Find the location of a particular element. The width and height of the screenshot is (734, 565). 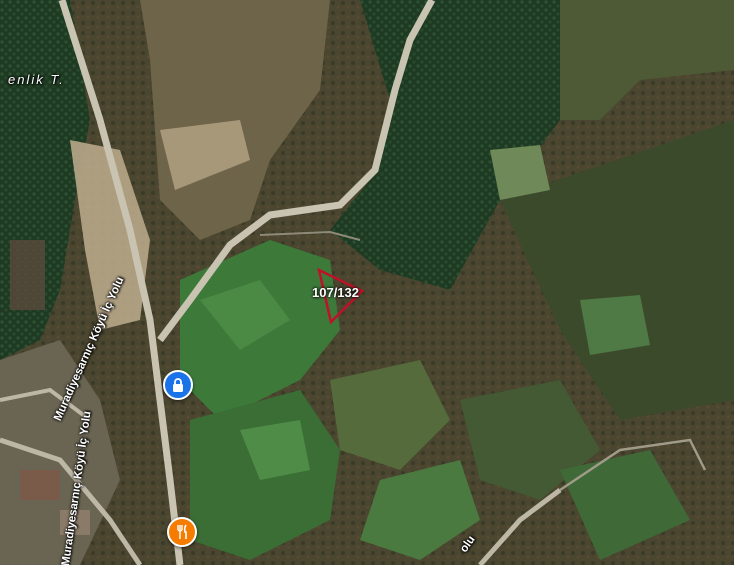

place-label: enlik T. is located at coordinates (36, 79).